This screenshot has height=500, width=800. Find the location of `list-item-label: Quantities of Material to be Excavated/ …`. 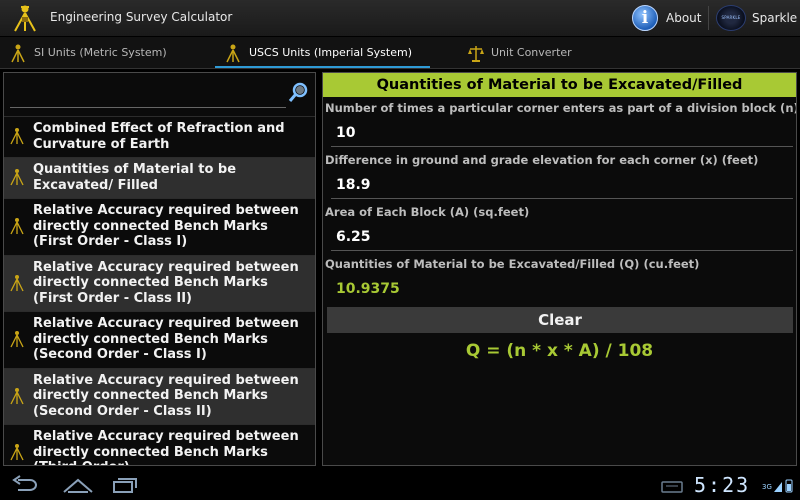

list-item-label: Quantities of Material to be Excavated/ … is located at coordinates (135, 177).